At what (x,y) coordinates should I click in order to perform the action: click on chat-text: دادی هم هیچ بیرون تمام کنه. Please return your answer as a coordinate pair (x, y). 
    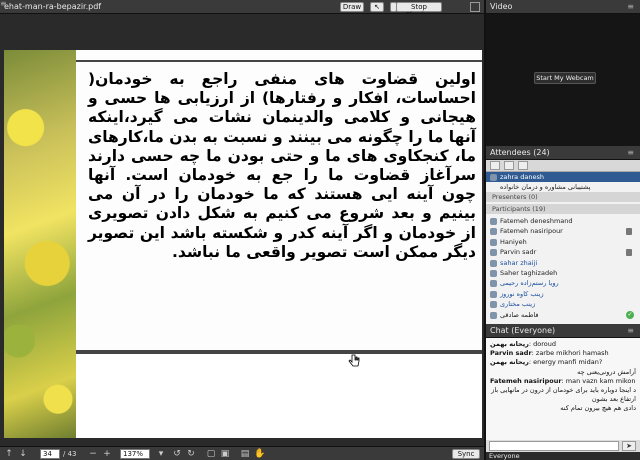
    Looking at the image, I should click on (598, 408).